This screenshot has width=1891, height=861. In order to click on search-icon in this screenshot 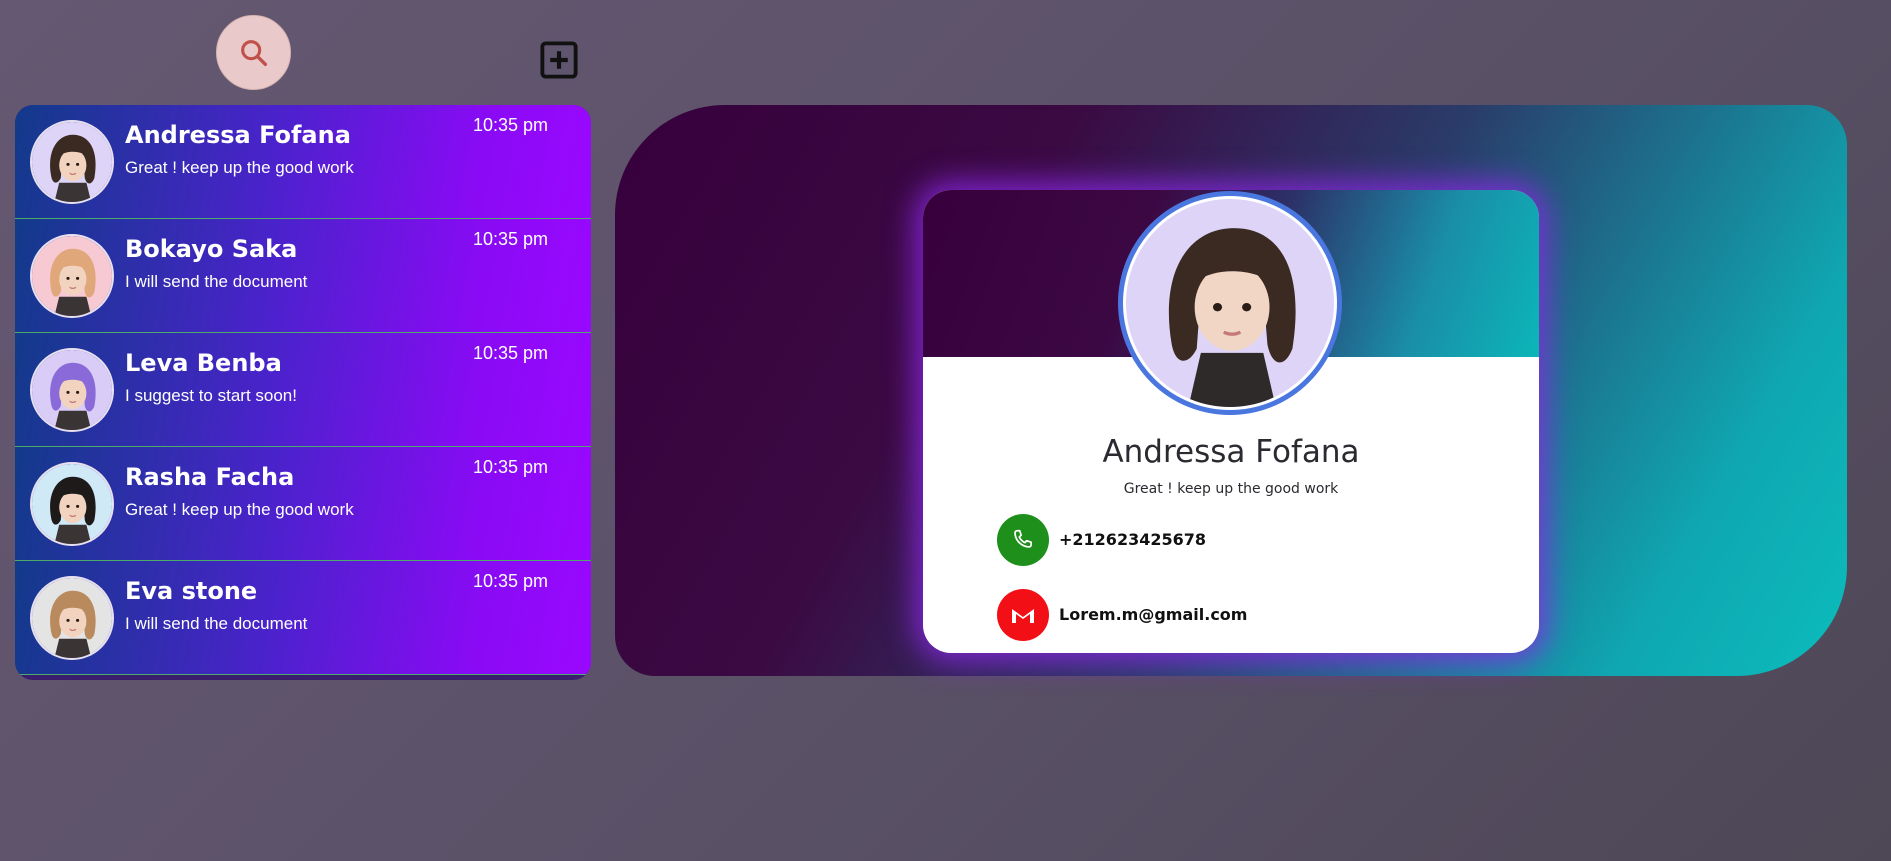, I will do `click(253, 52)`.